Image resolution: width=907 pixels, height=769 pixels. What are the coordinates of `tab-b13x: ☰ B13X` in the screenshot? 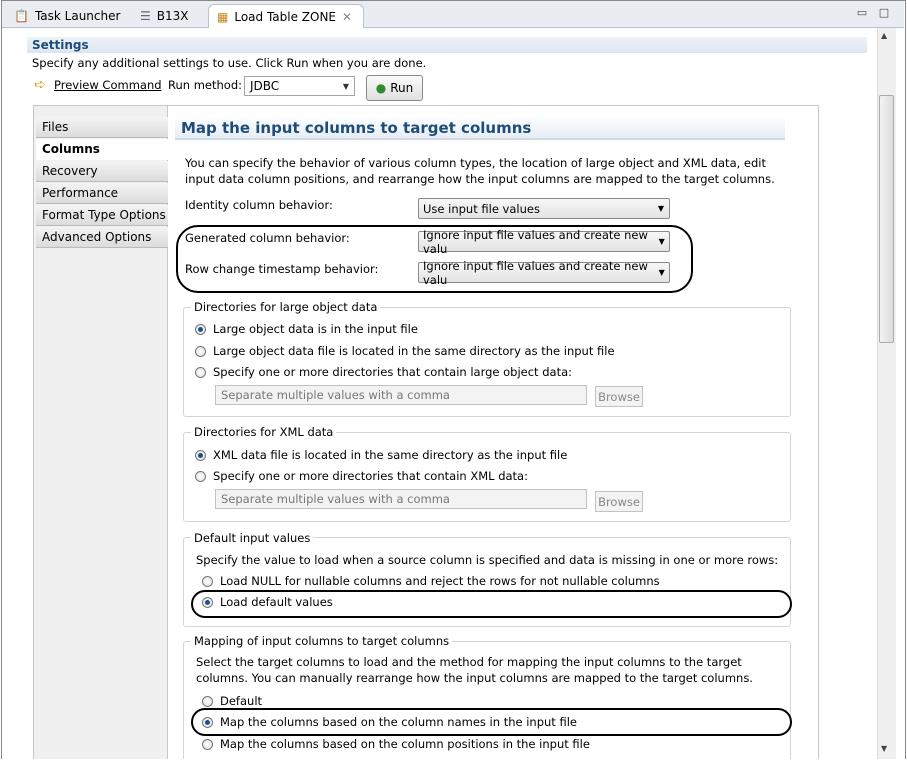 It's located at (164, 15).